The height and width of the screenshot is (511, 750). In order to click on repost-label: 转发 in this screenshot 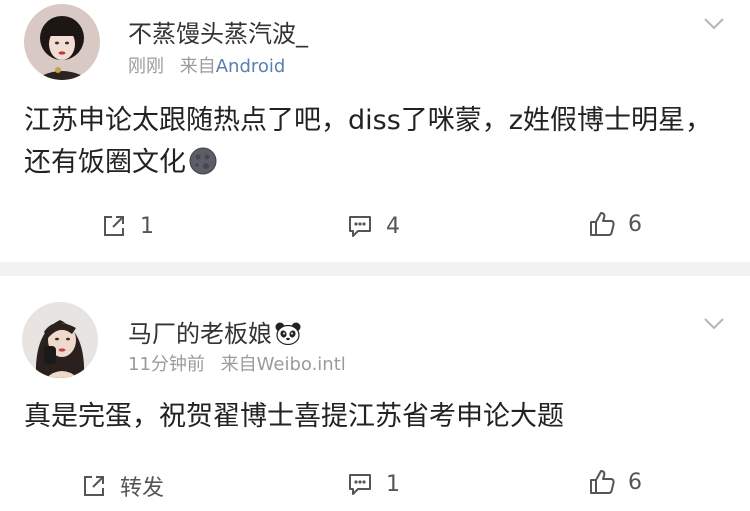, I will do `click(142, 488)`.